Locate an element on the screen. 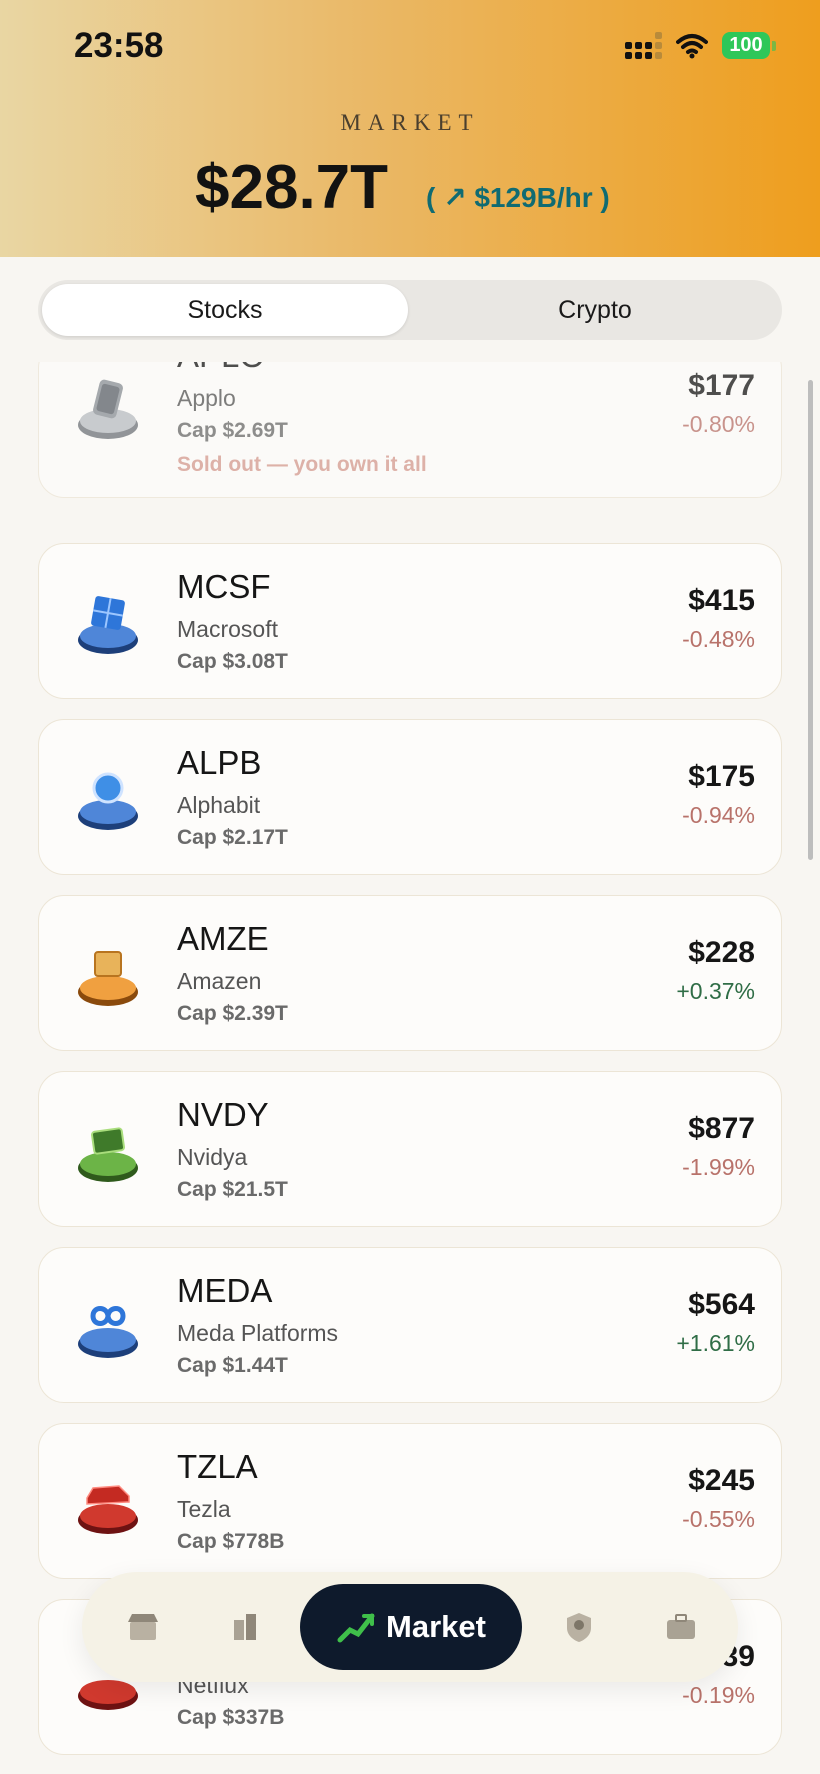 Image resolution: width=820 pixels, height=1774 pixels. stock-ticker: MEDA is located at coordinates (225, 1290).